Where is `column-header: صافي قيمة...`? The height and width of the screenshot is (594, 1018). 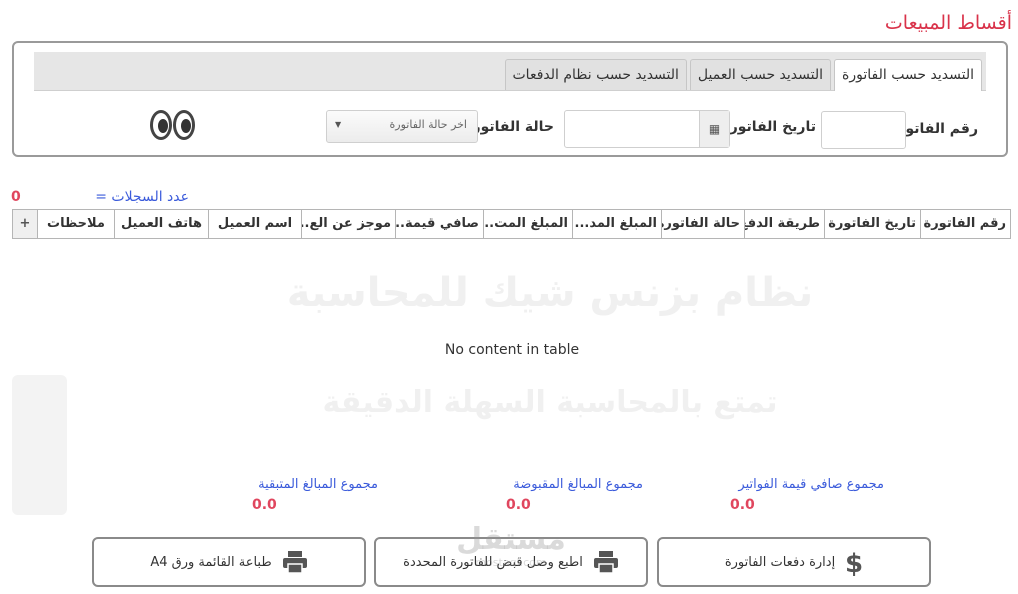 column-header: صافي قيمة... is located at coordinates (439, 224).